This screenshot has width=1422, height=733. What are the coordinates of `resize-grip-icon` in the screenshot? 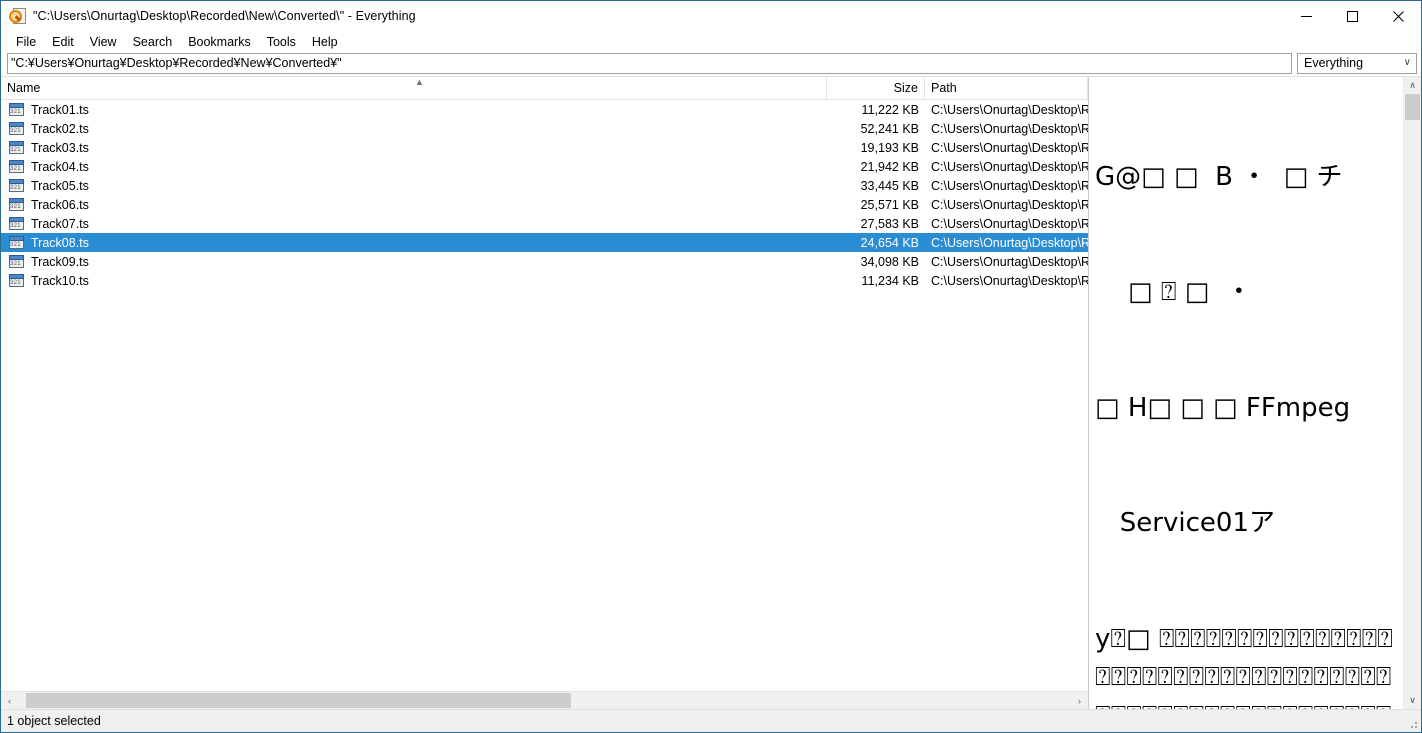 It's located at (1413, 724).